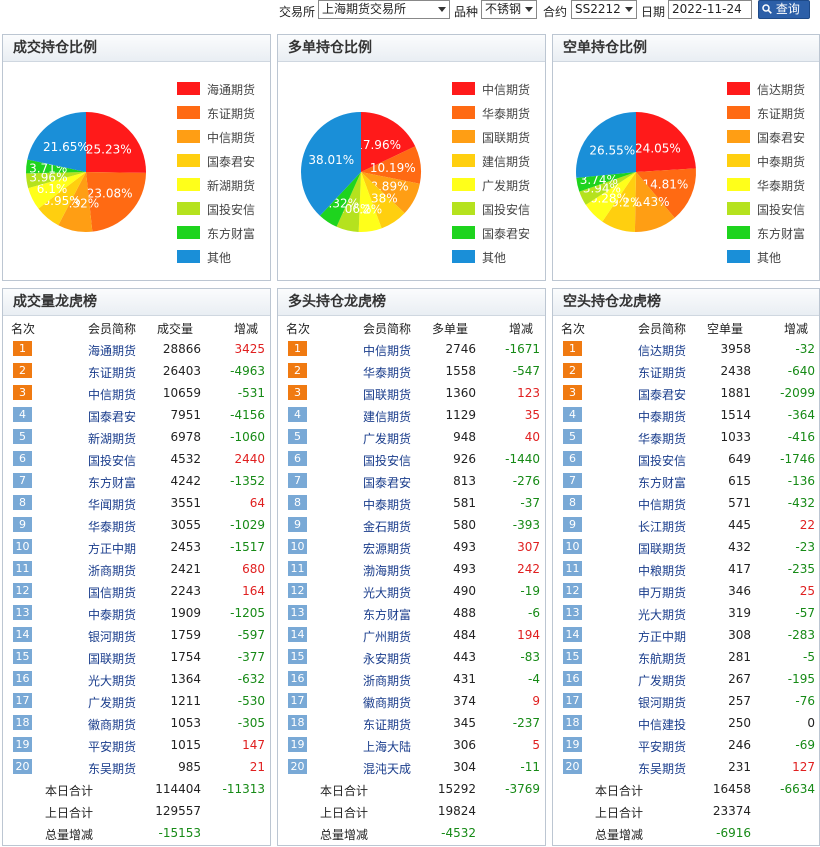 The image size is (820, 847). Describe the element at coordinates (787, 9) in the screenshot. I see `search-button-label: 查询` at that location.